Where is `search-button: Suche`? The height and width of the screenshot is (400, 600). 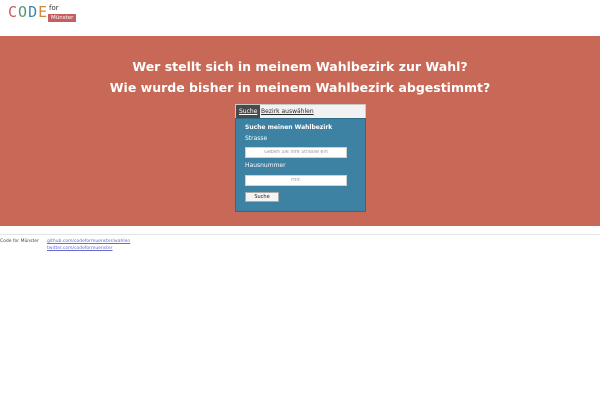 search-button: Suche is located at coordinates (262, 197).